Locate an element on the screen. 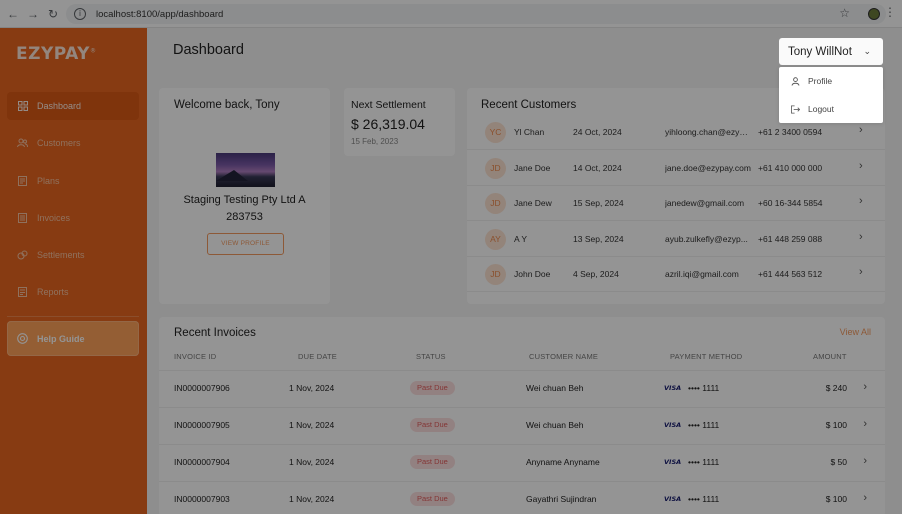  avatar: YC is located at coordinates (495, 132).